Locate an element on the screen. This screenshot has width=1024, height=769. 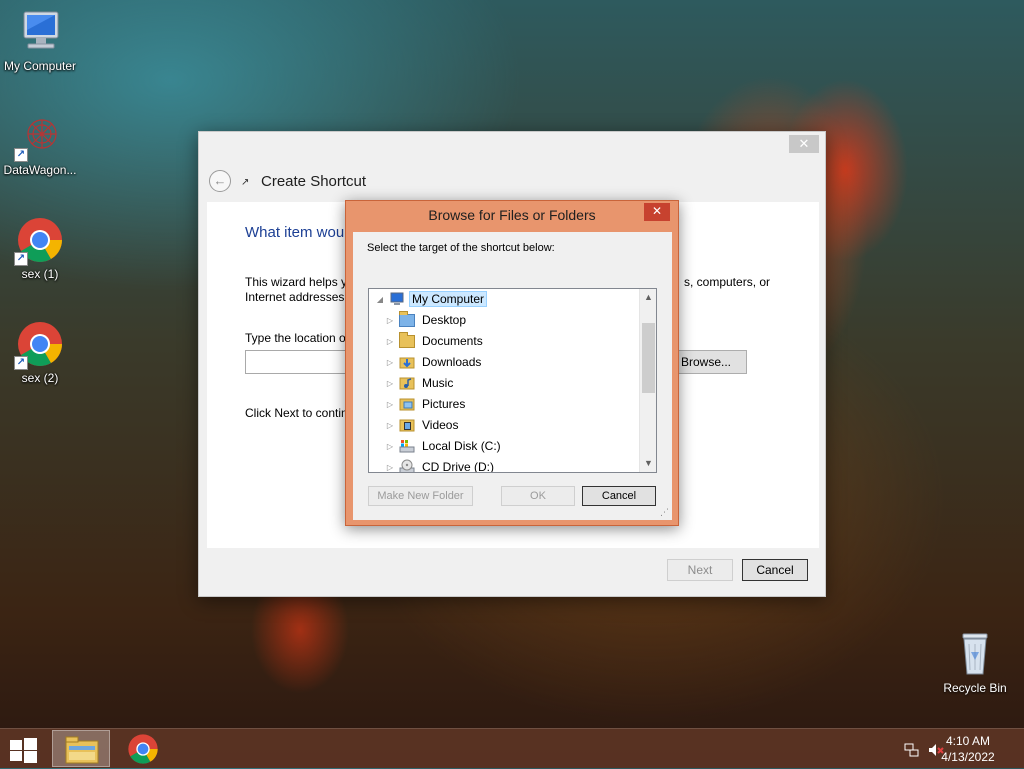
tree-item-downloads: ▷ Downloads is located at coordinates (434, 362).